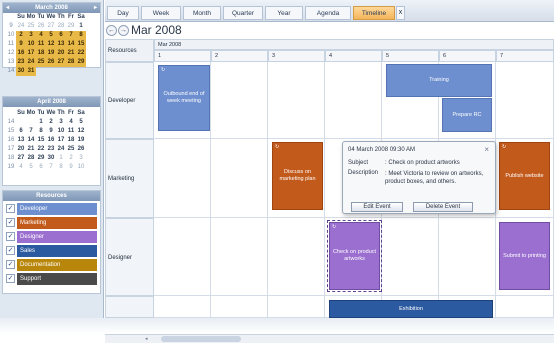 The height and width of the screenshot is (343, 554). I want to click on calendar-day: 10, so click(31, 44).